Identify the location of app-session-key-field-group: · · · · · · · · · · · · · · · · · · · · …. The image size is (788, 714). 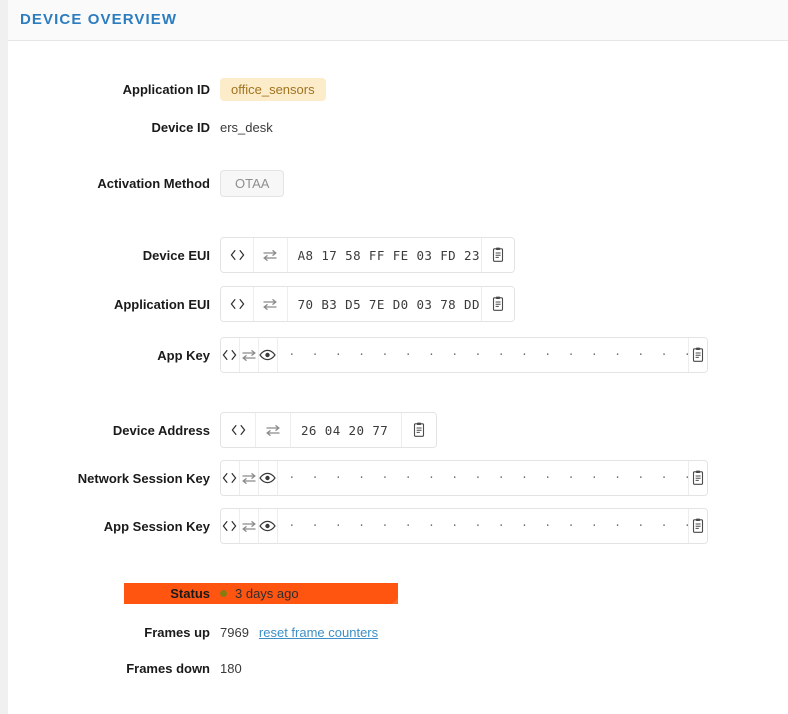
(464, 526).